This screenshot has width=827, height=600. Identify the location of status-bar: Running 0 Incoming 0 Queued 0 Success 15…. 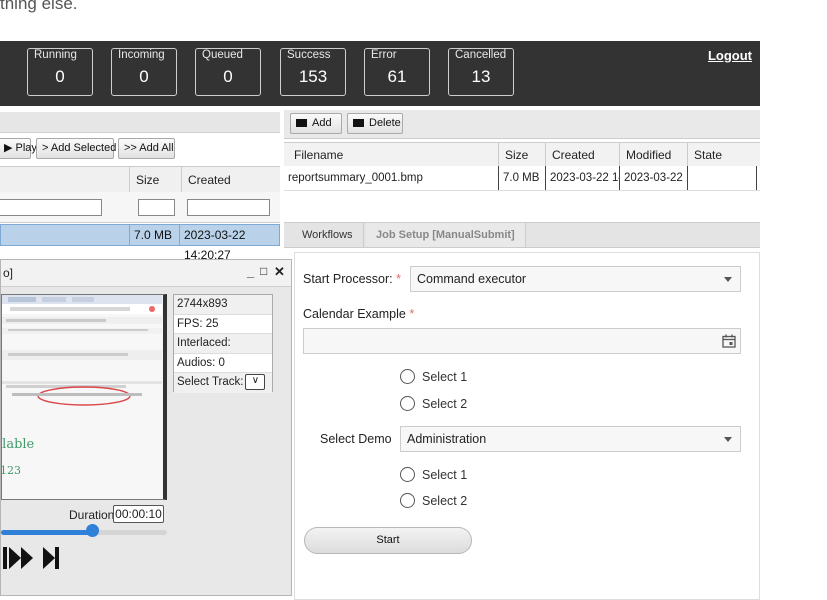
(380, 73).